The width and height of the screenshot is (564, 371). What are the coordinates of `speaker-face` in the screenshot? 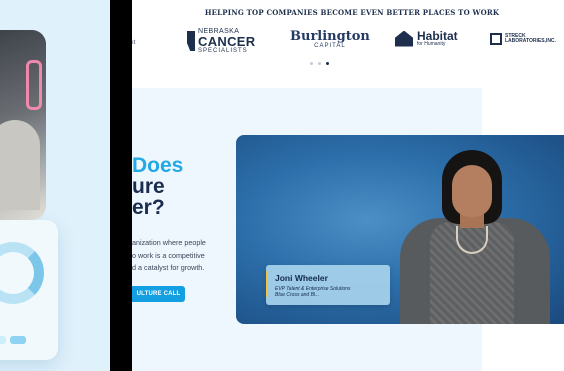 It's located at (472, 191).